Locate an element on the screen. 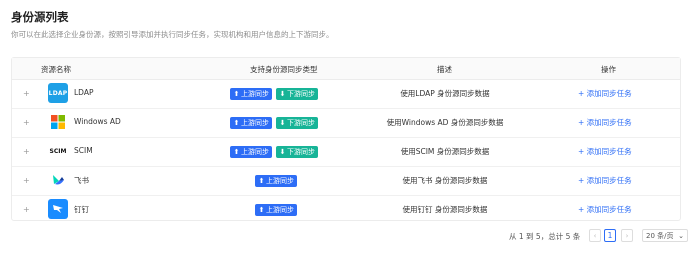 The height and width of the screenshot is (256, 700). source-name: Windows AD is located at coordinates (97, 121).